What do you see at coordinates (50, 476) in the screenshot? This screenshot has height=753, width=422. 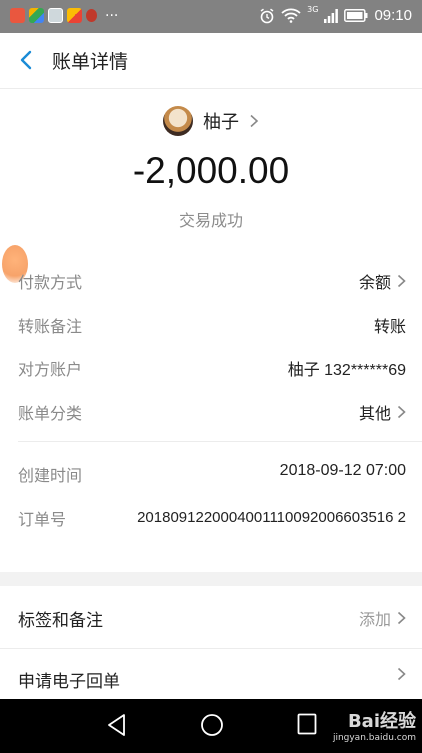 I see `meta-label: 创建时间` at bounding box center [50, 476].